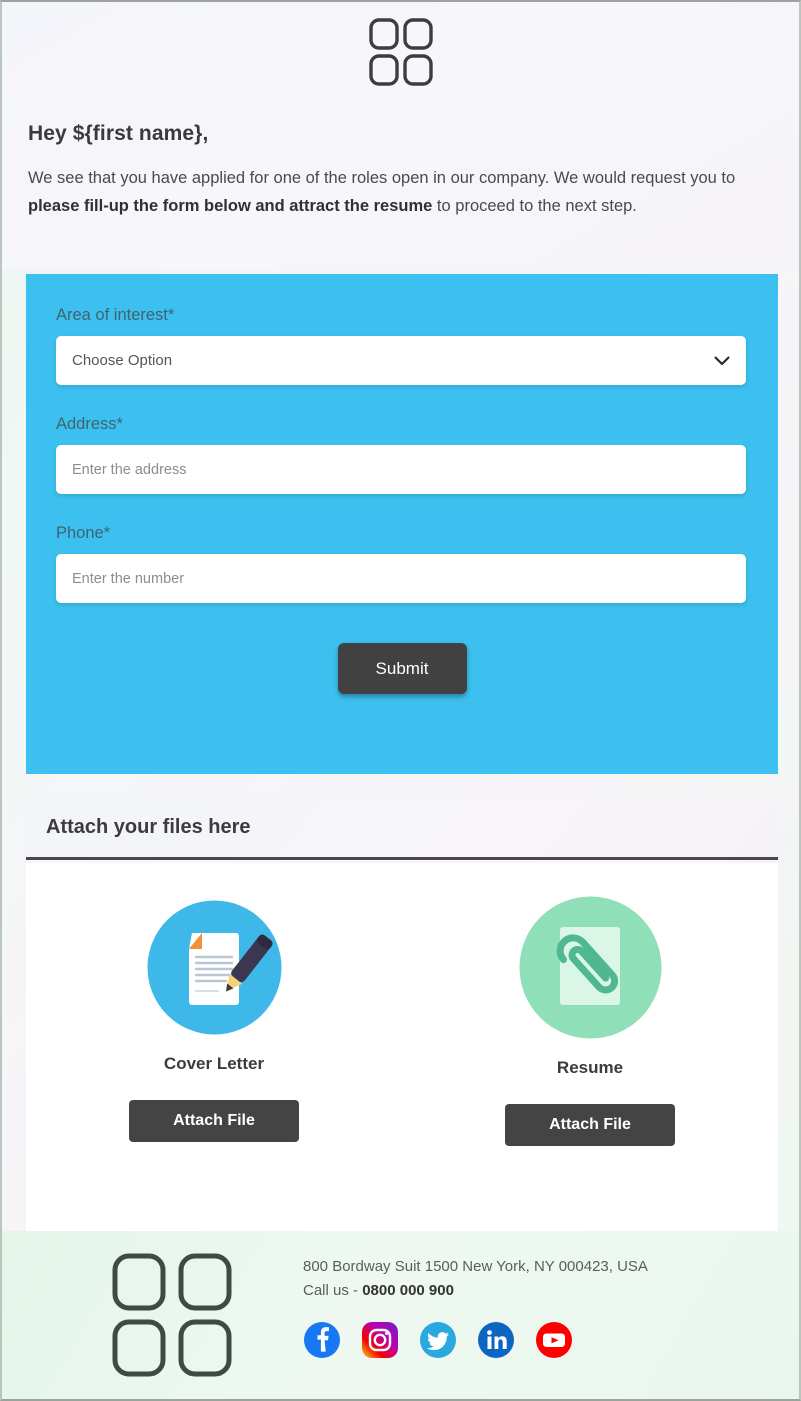  Describe the element at coordinates (83, 533) in the screenshot. I see `label-phone: Phone*` at that location.